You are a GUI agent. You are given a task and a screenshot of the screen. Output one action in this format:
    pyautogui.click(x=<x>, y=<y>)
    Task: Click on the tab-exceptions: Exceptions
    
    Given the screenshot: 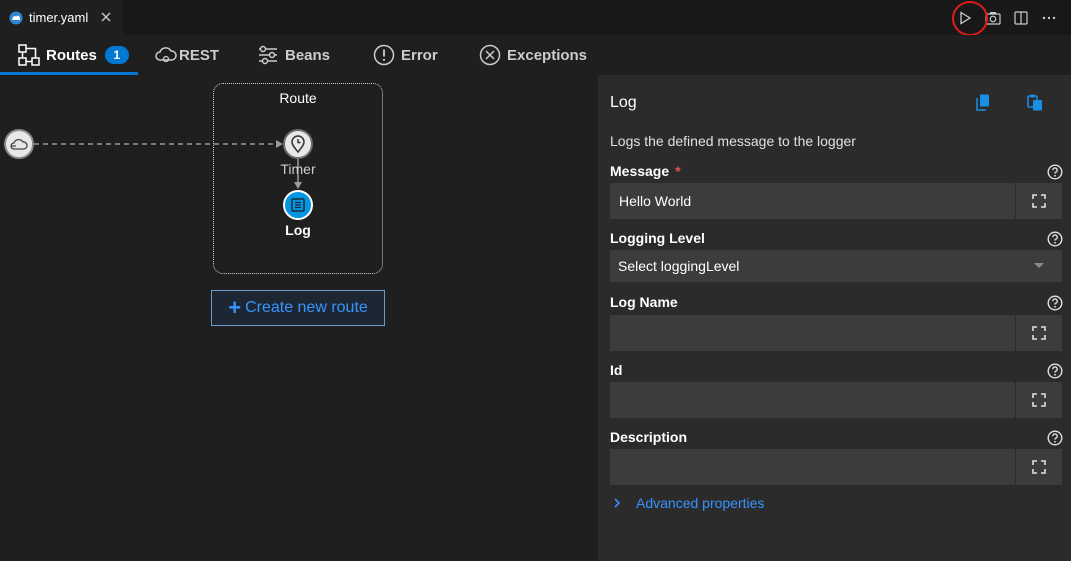 What is the action you would take?
    pyautogui.click(x=533, y=55)
    